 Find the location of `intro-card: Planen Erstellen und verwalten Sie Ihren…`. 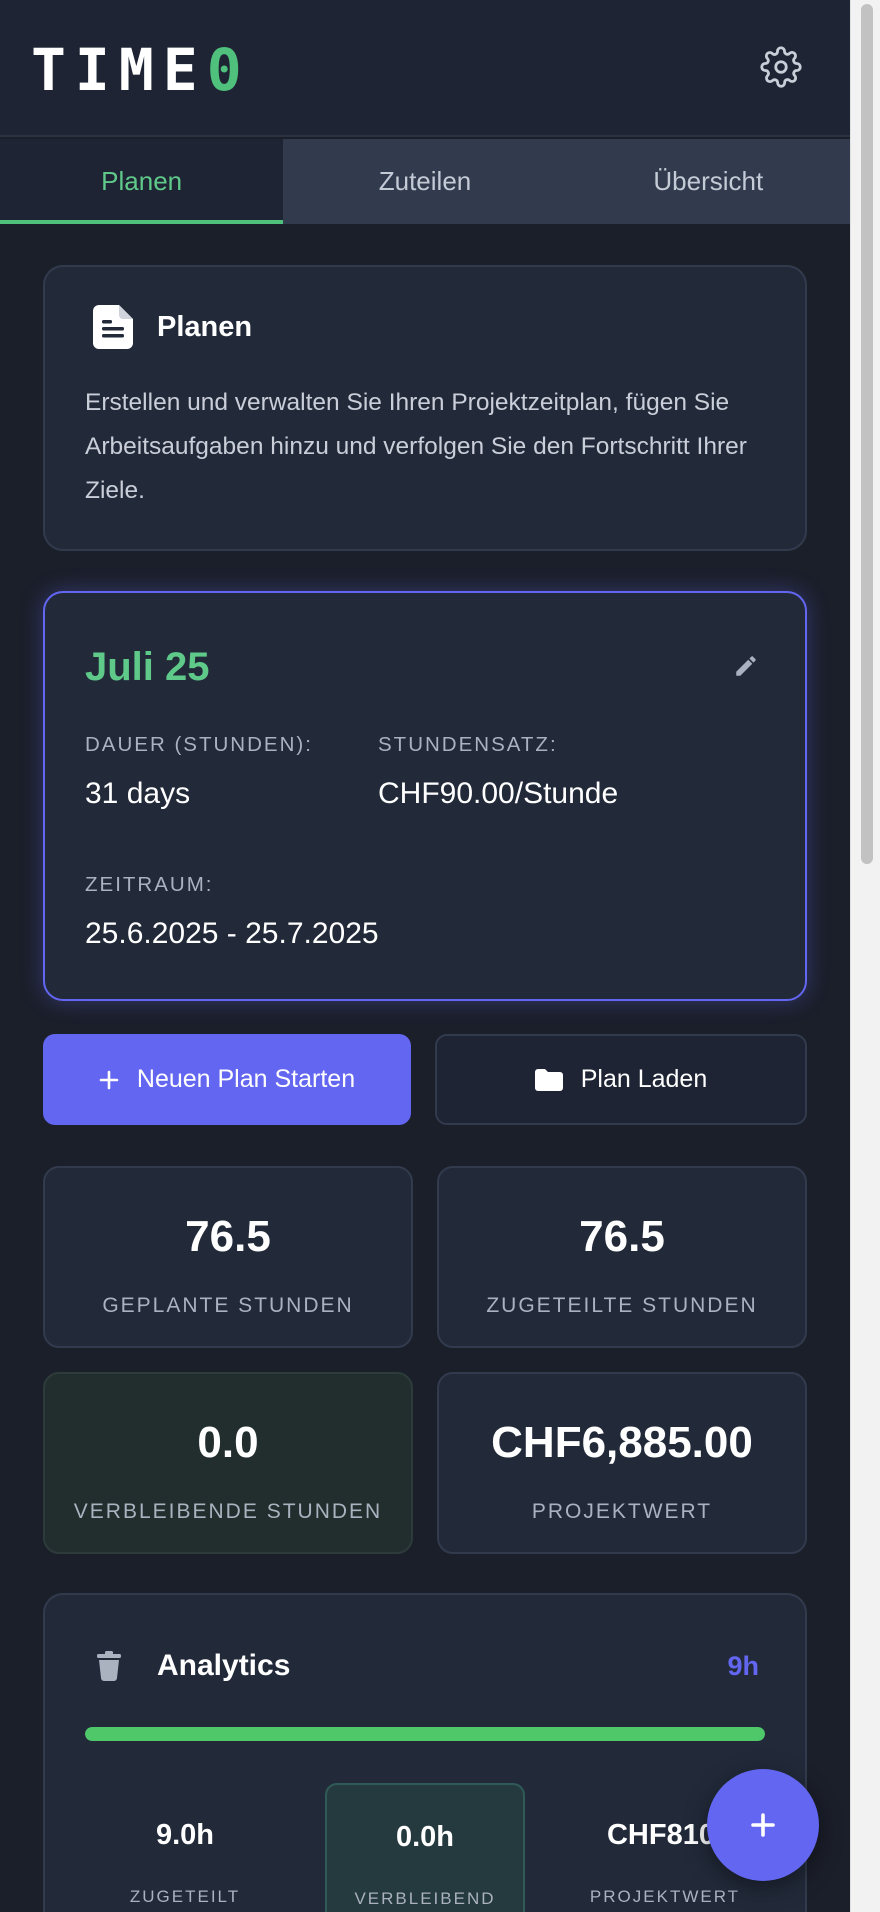

intro-card: Planen Erstellen und verwalten Sie Ihren… is located at coordinates (425, 408).